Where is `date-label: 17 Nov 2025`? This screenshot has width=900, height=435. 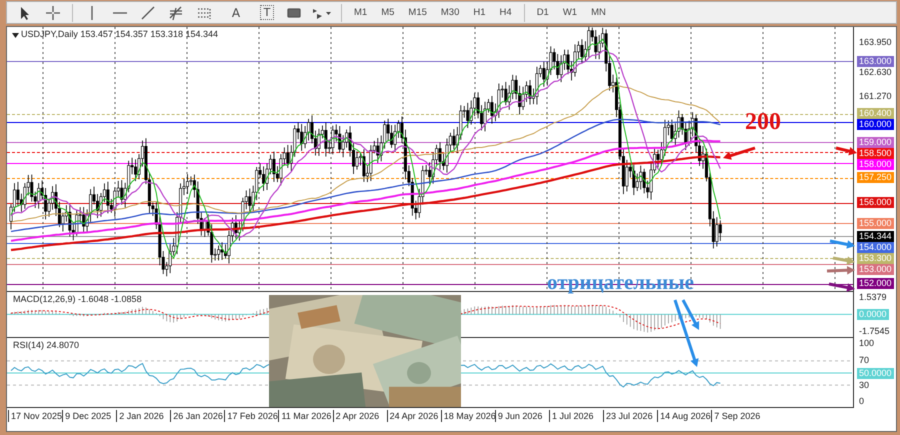 date-label: 17 Nov 2025 is located at coordinates (35, 416).